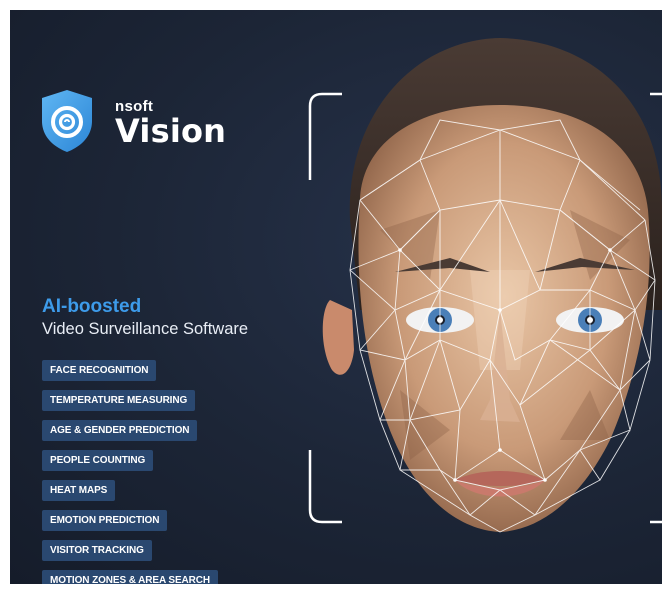 The width and height of the screenshot is (668, 589). What do you see at coordinates (99, 370) in the screenshot?
I see `feature-badge: FACE RECOGNITION` at bounding box center [99, 370].